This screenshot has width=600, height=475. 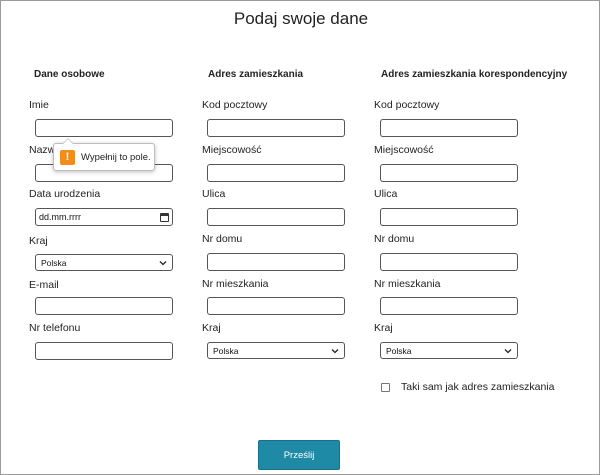 What do you see at coordinates (60, 217) in the screenshot?
I see `dob-value: dd.mm.rrrr` at bounding box center [60, 217].